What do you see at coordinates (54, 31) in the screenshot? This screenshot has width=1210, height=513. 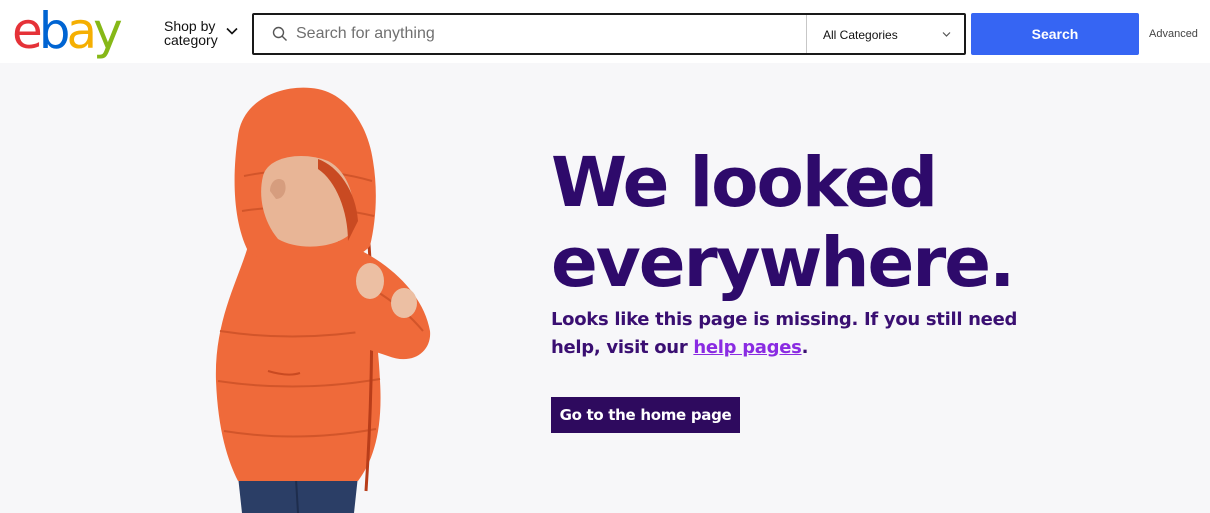 I see `logo-letter-b: b` at bounding box center [54, 31].